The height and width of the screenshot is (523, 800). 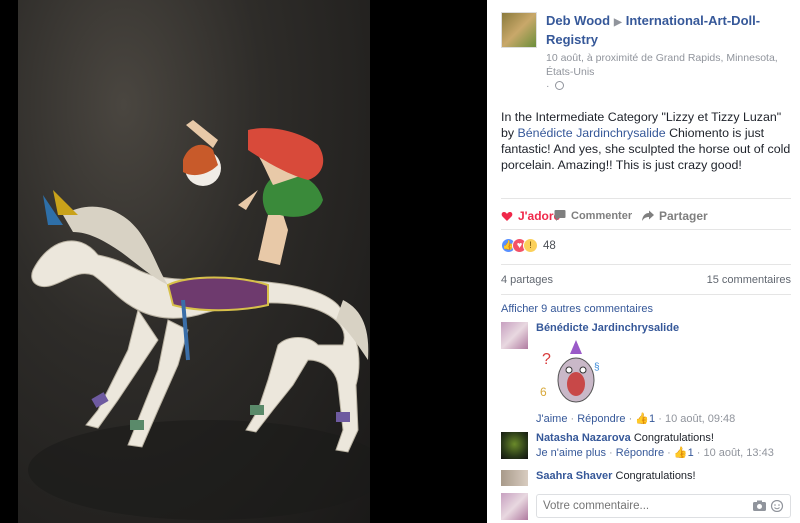 I want to click on author-name: Deb Wood, so click(x=578, y=20).